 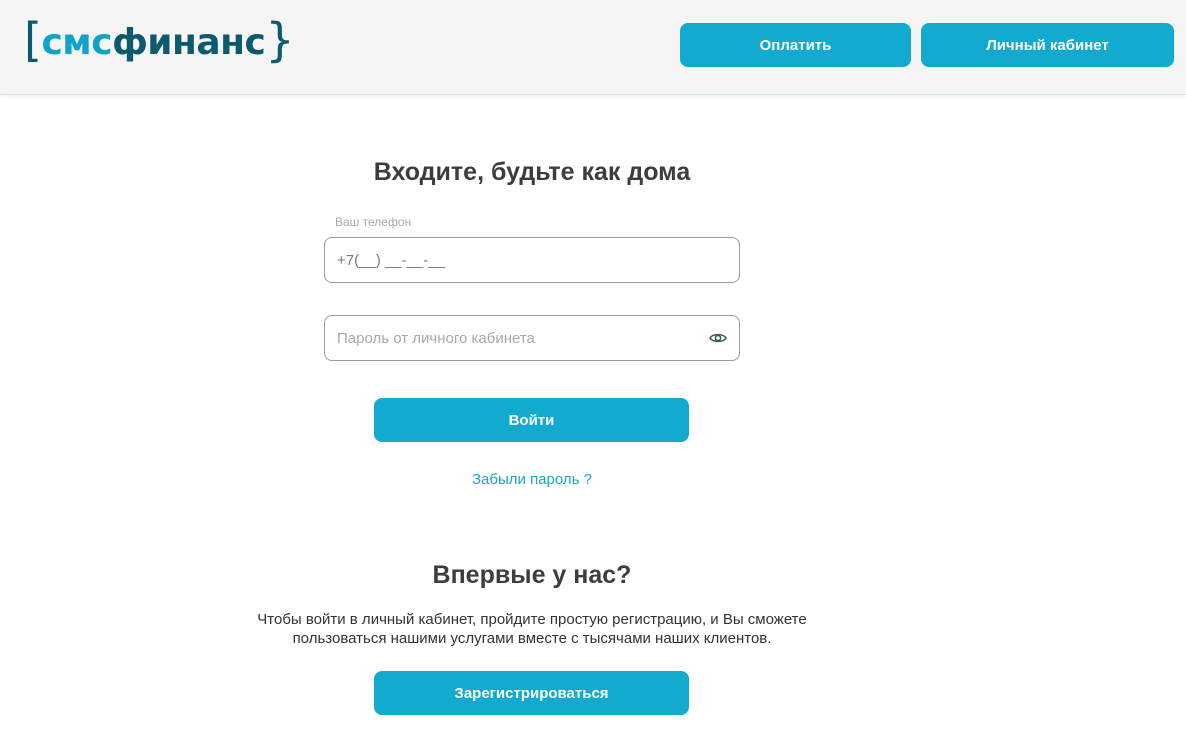 I want to click on phone-label: Ваш телефон, so click(x=373, y=222).